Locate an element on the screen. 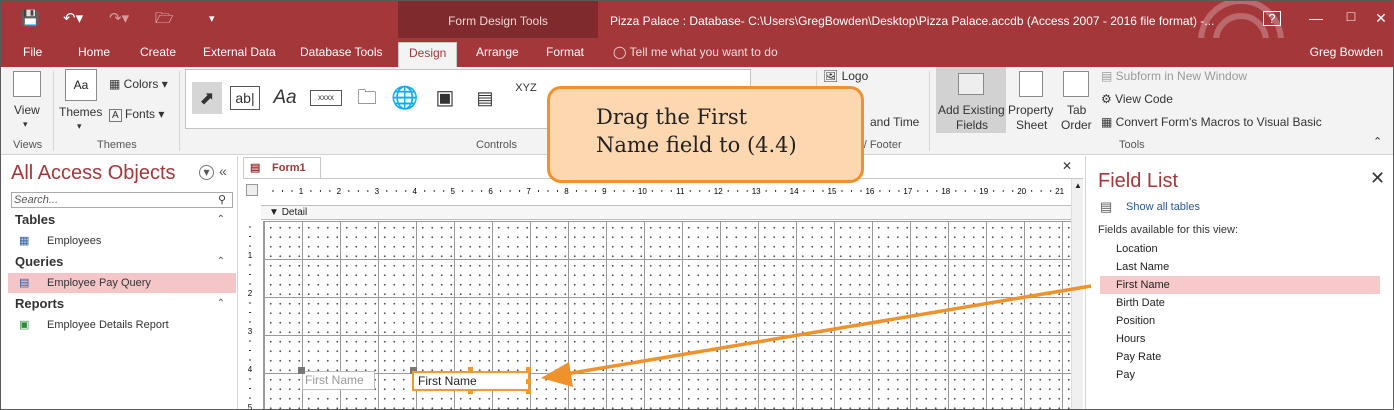 The height and width of the screenshot is (410, 1394). field-pay-rate: Pay Rate is located at coordinates (1240, 357).